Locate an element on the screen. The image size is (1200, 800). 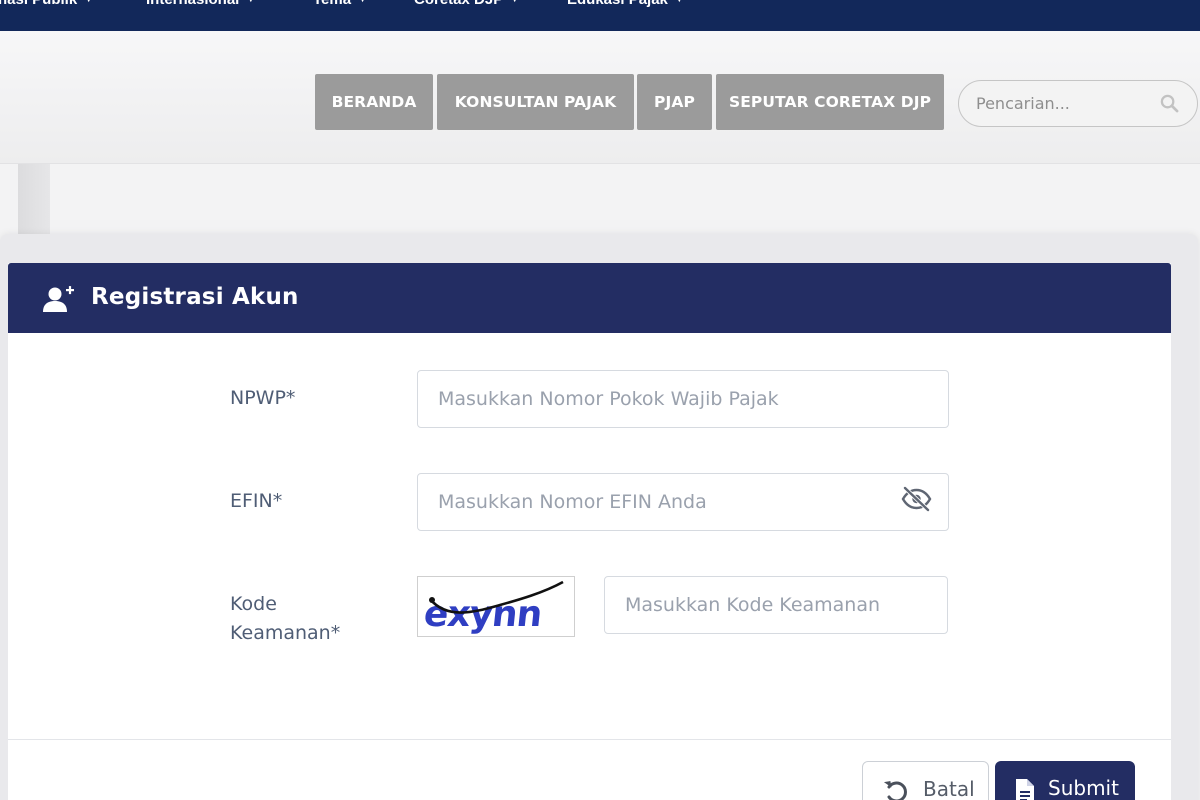
eye-slash-icon is located at coordinates (916, 501).